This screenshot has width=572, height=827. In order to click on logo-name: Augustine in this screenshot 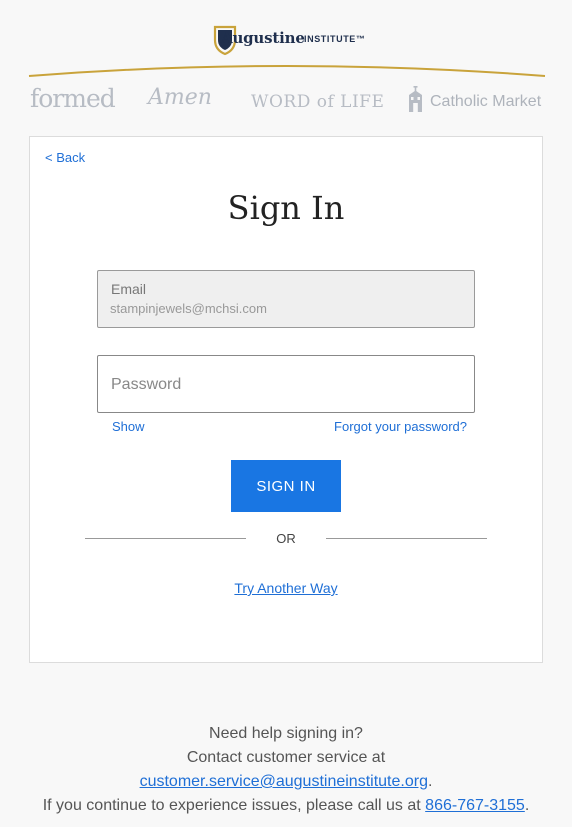, I will do `click(263, 38)`.